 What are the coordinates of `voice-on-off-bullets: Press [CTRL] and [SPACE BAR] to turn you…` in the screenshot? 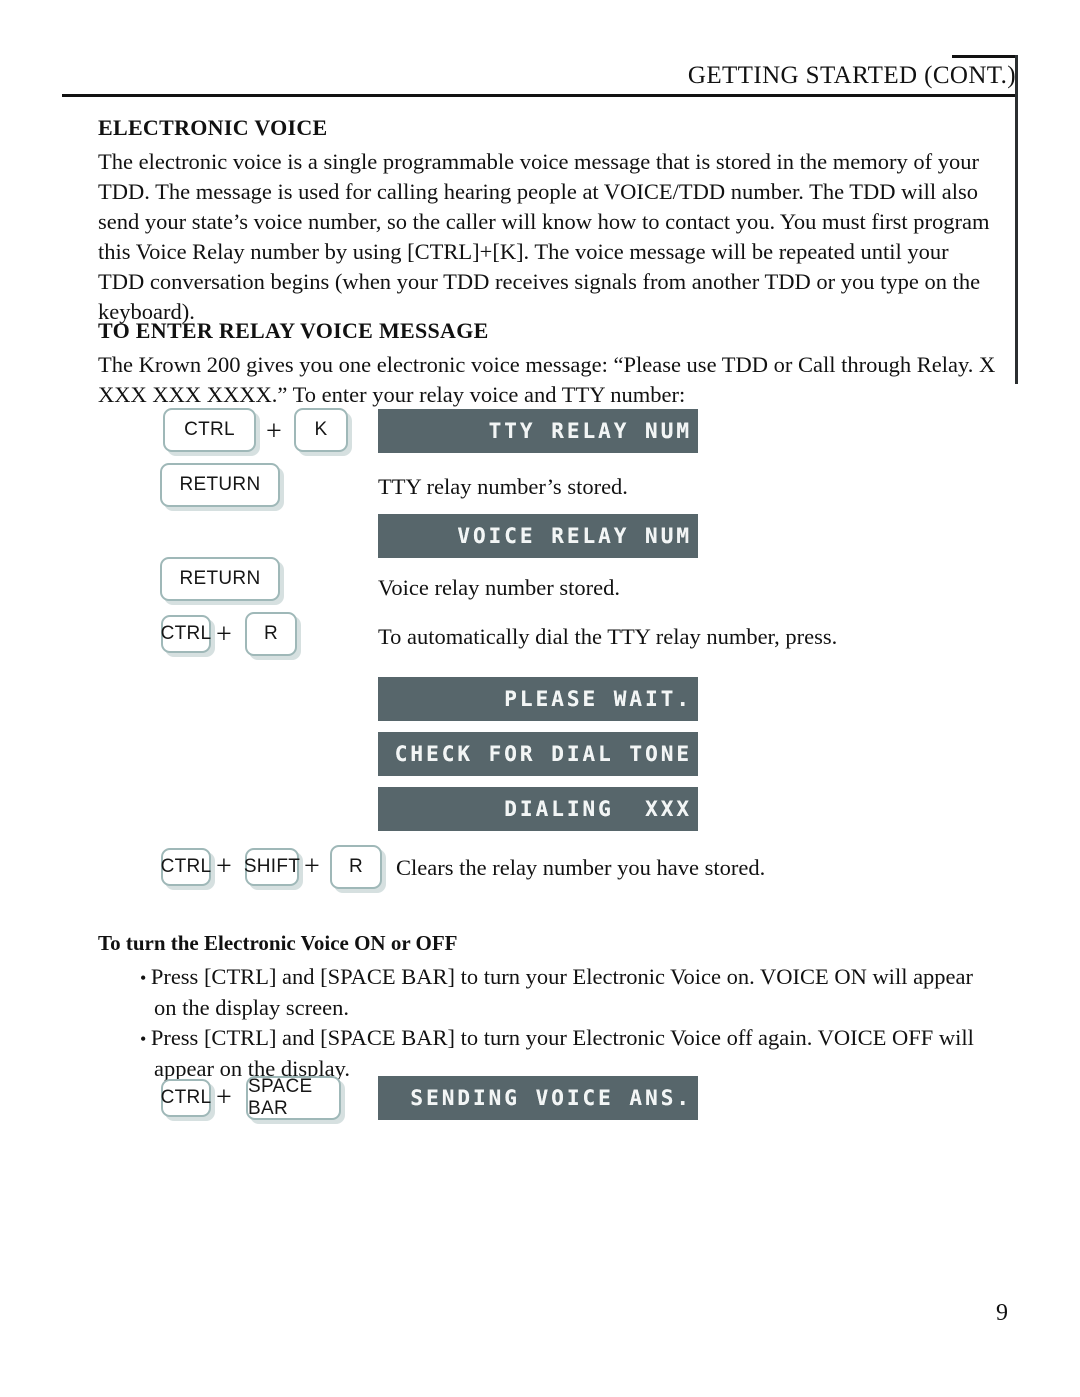 It's located at (548, 1023).